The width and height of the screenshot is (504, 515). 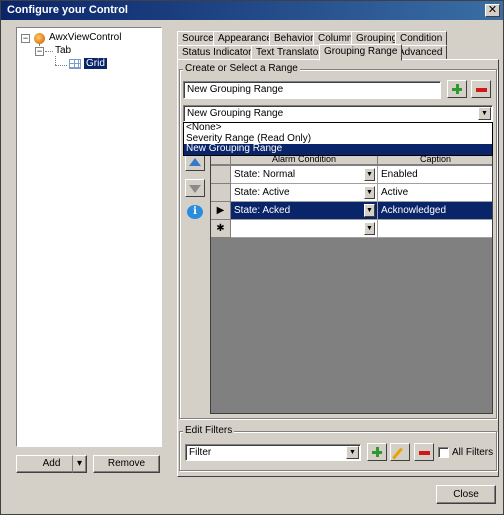 I want to click on remove-button-label: Remove, so click(x=126, y=463).